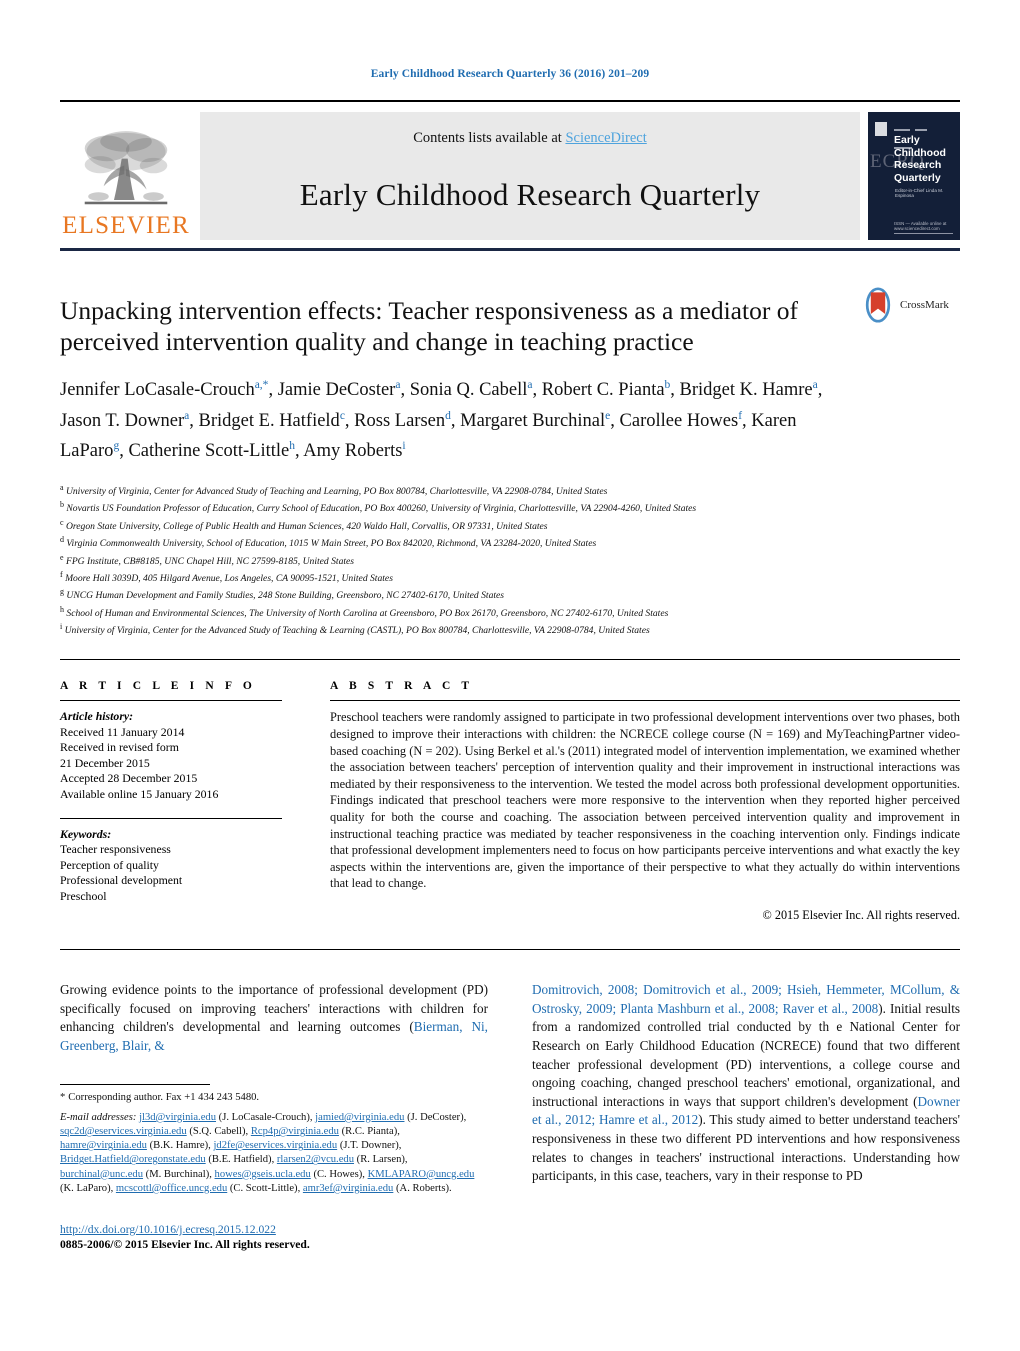 The height and width of the screenshot is (1351, 1020). What do you see at coordinates (241, 1160) in the screenshot?
I see `email-person: (B.E. Hatfield),` at bounding box center [241, 1160].